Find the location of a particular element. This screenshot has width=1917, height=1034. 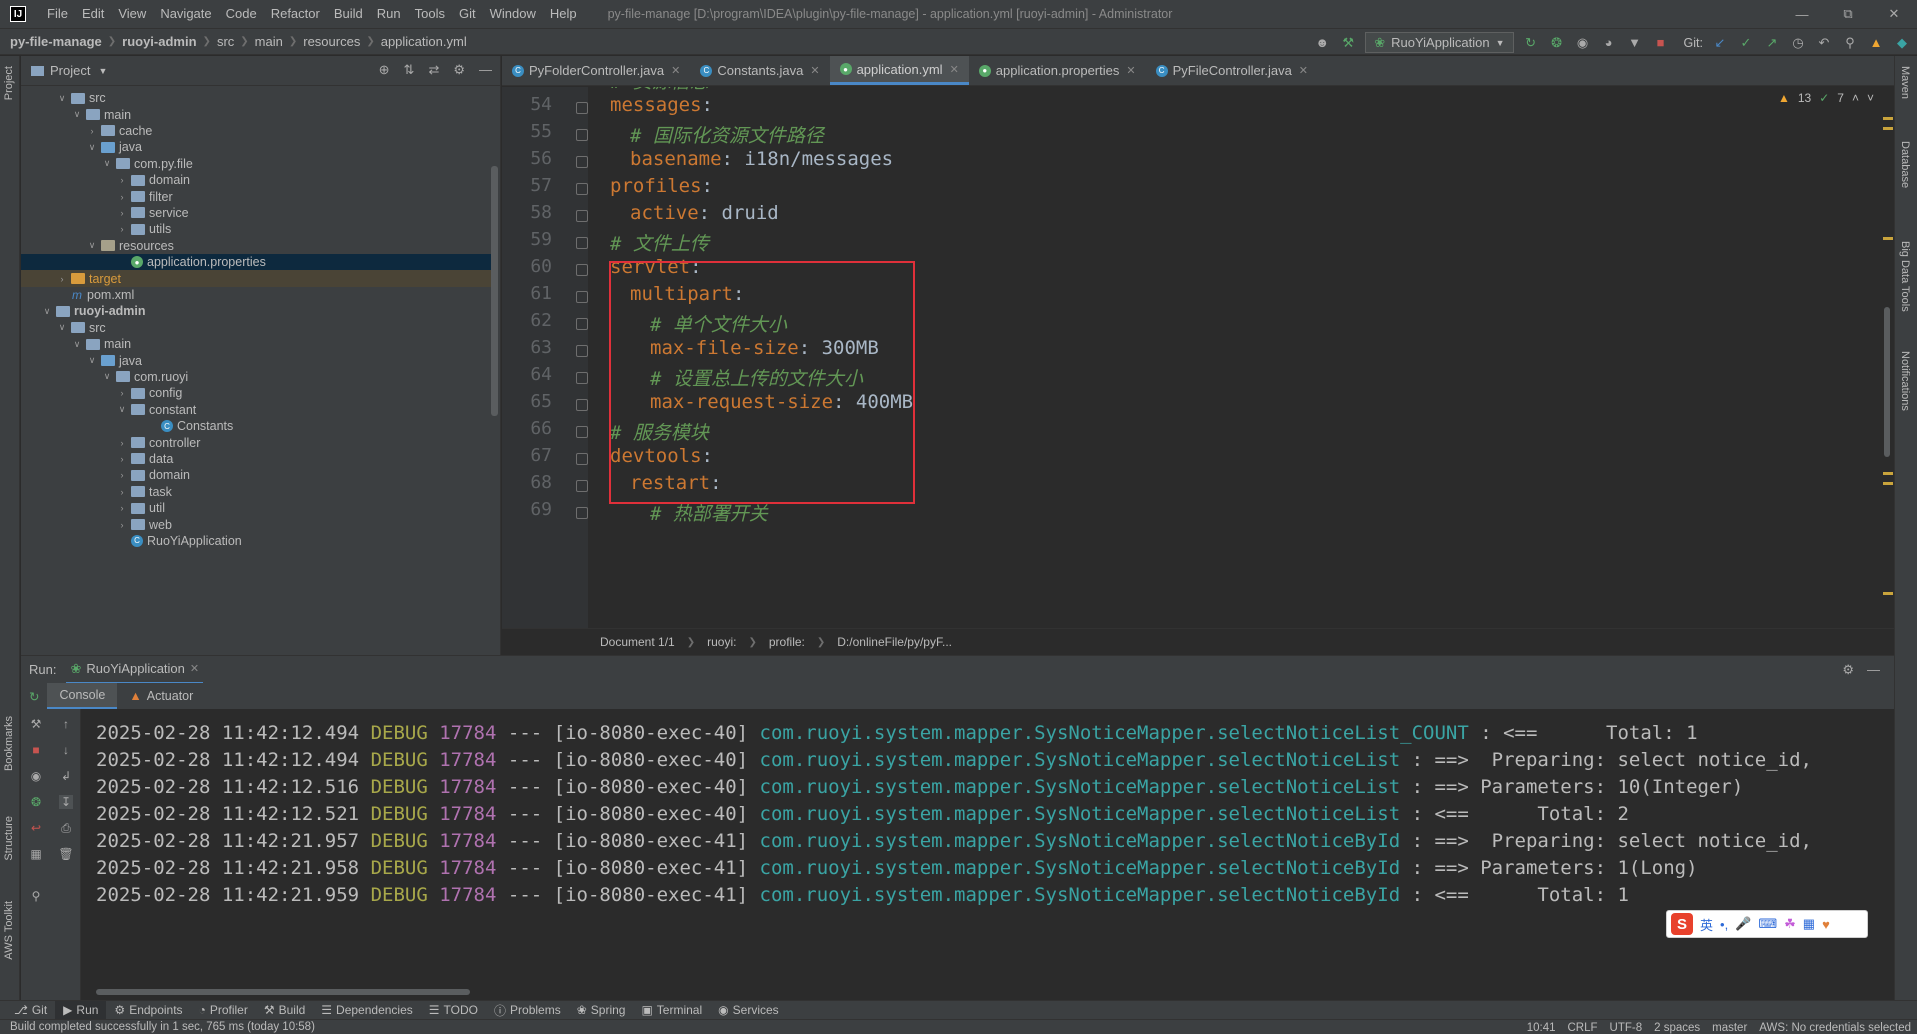

restore-icon: ⧉ is located at coordinates (1848, 14).